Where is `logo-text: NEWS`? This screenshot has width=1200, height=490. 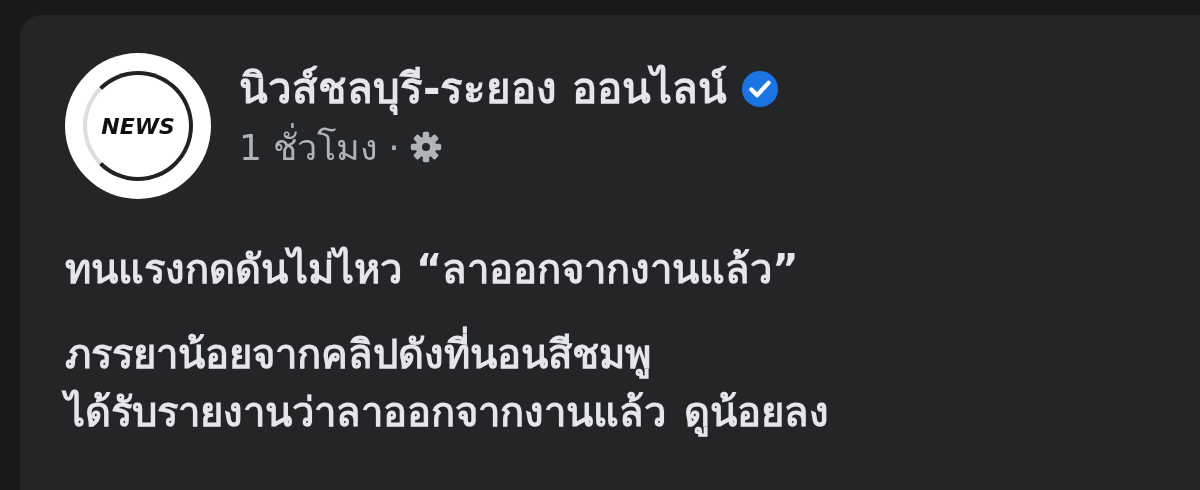
logo-text: NEWS is located at coordinates (138, 126).